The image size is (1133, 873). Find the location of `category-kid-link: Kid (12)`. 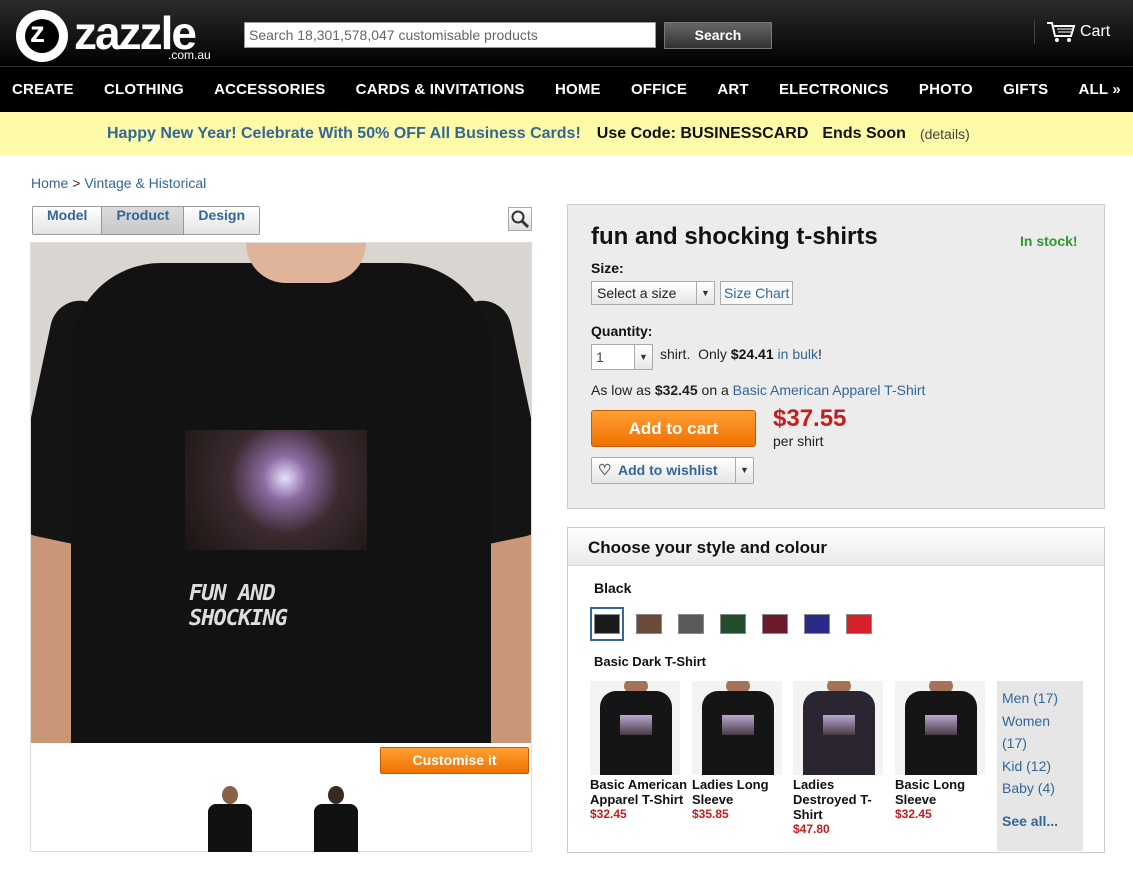

category-kid-link: Kid (12) is located at coordinates (1040, 766).